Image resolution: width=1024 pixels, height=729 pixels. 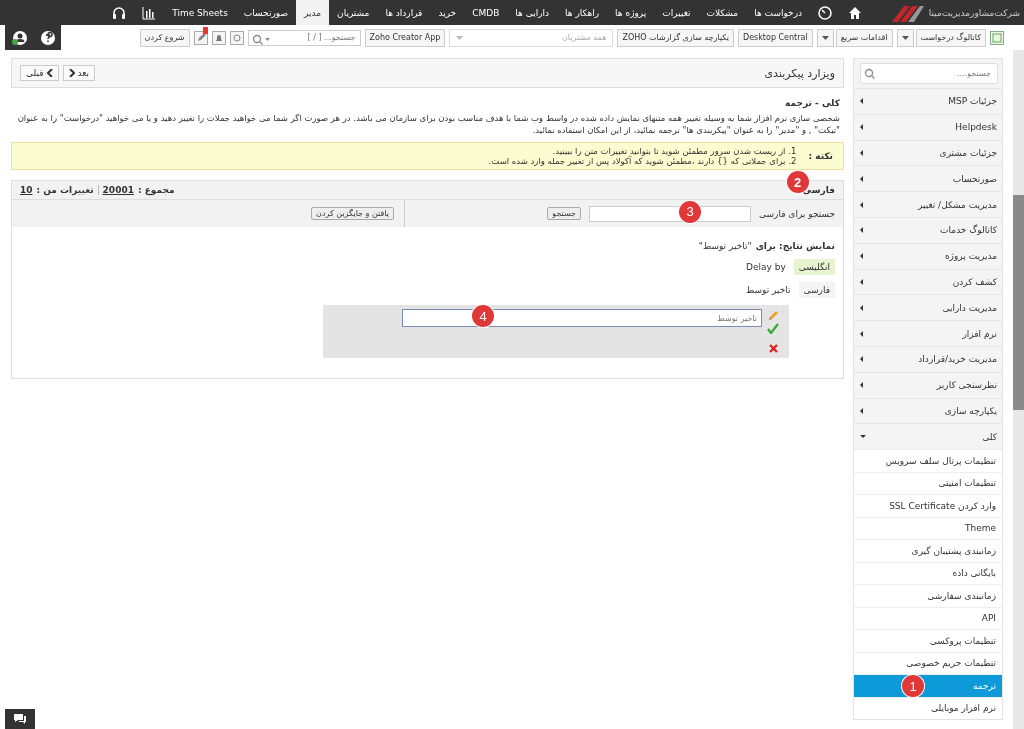 What do you see at coordinates (928, 281) in the screenshot?
I see `sidebar-item: کشف کردن` at bounding box center [928, 281].